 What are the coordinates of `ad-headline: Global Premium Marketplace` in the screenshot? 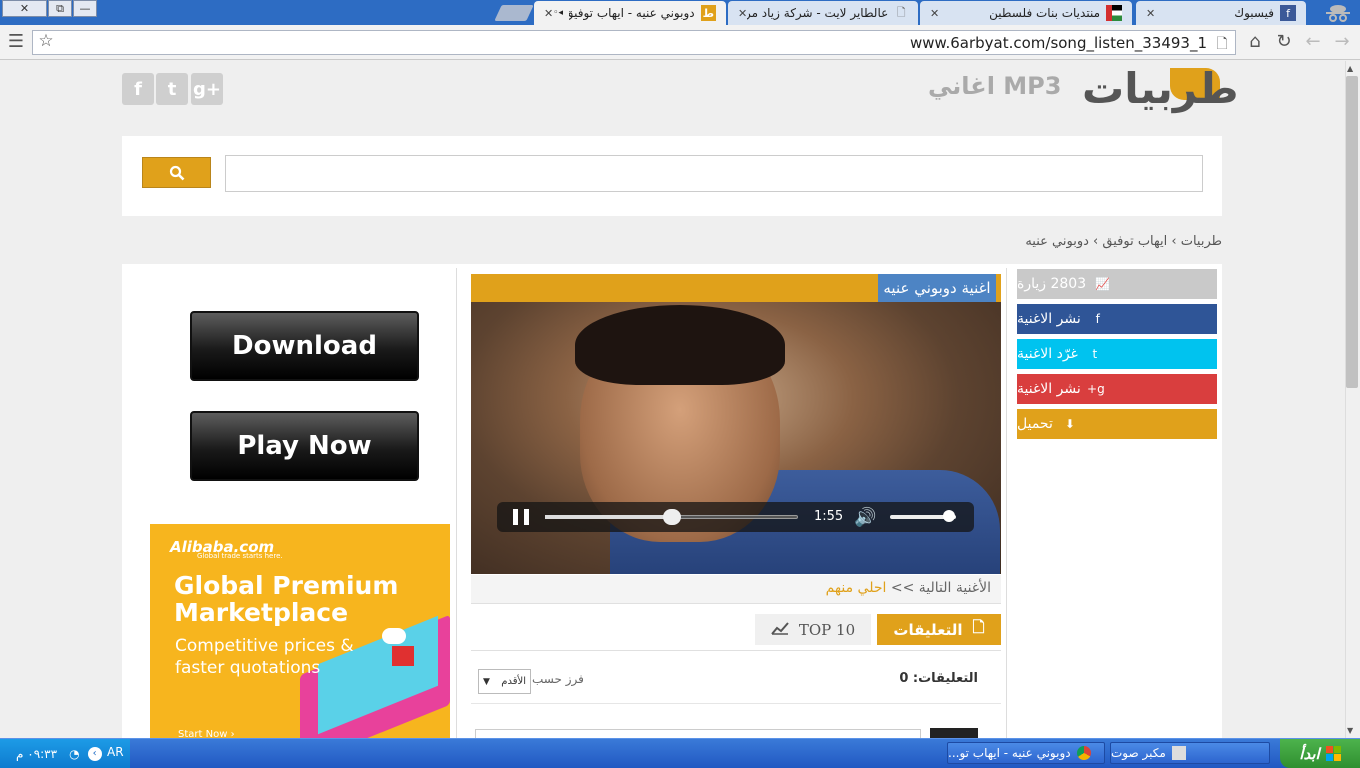 It's located at (286, 599).